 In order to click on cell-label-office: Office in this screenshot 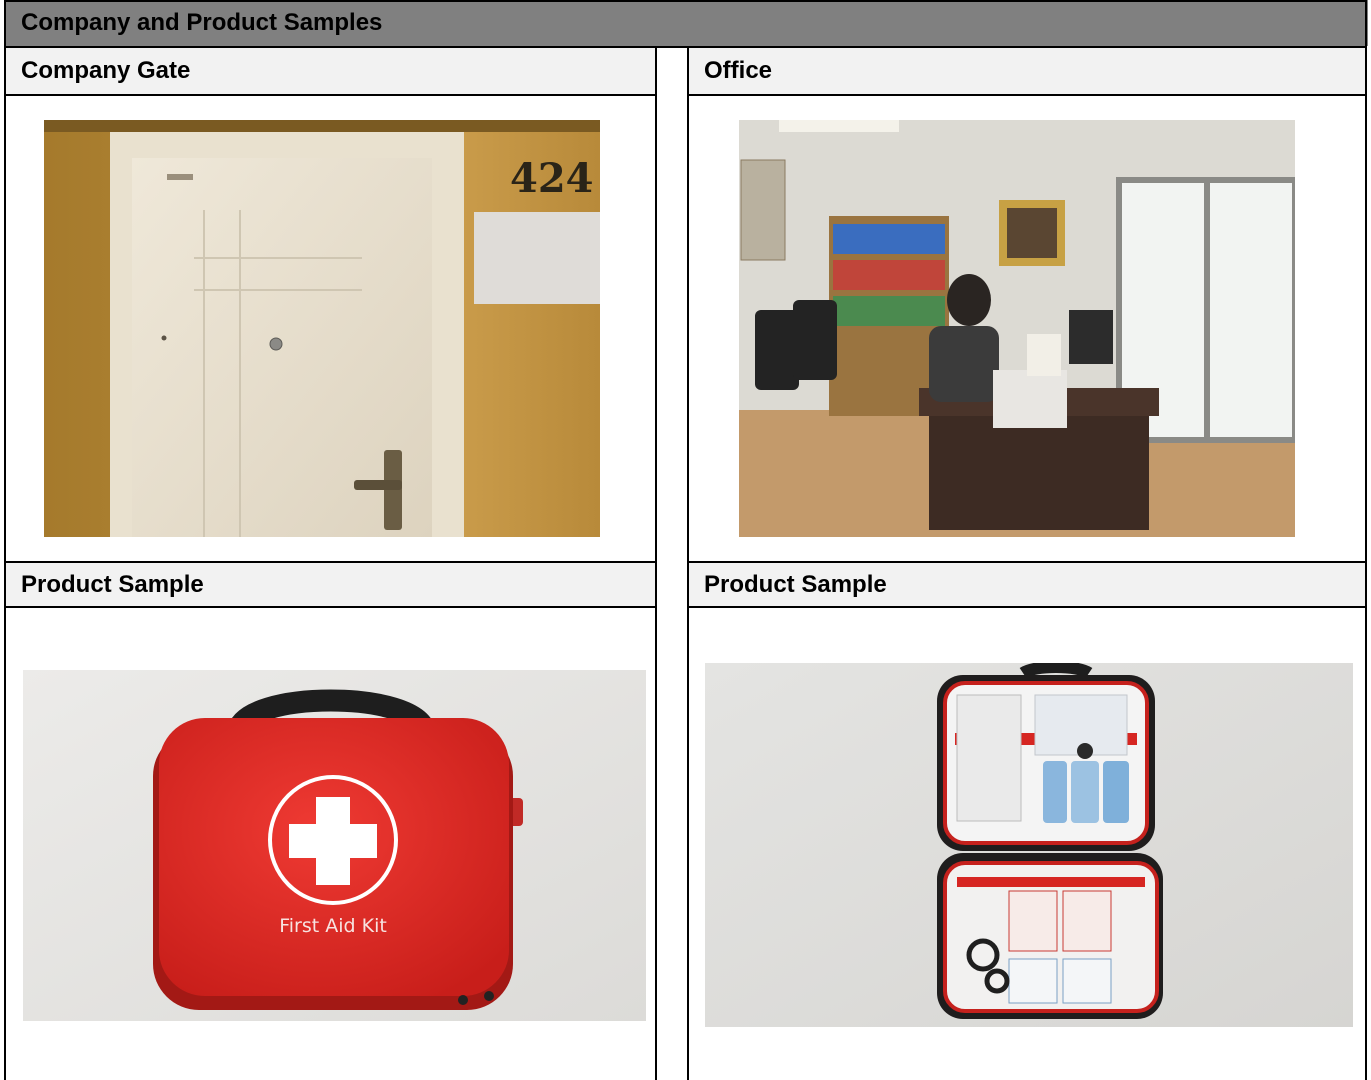, I will do `click(738, 70)`.